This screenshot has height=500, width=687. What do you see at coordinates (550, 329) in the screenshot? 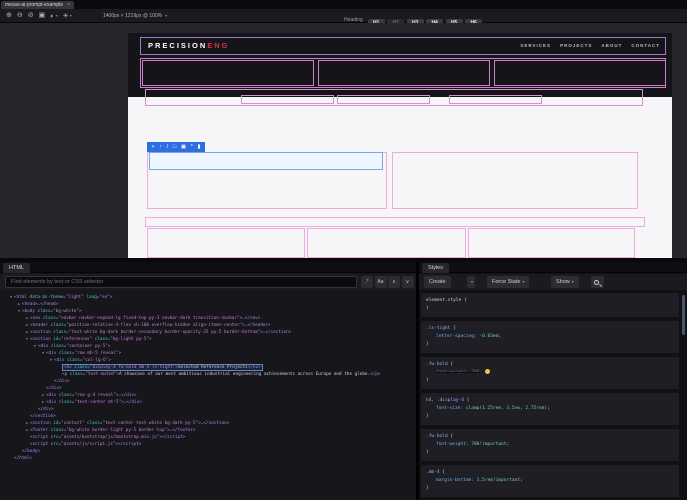
I see `rule-selector: .ls-tight {` at bounding box center [550, 329].